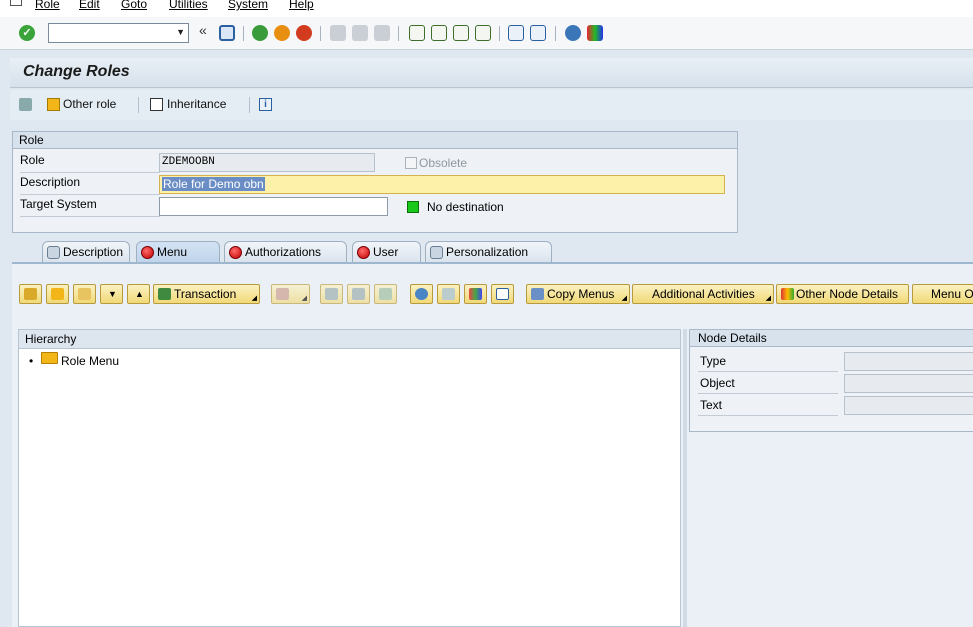 The width and height of the screenshot is (973, 627). I want to click on menu-utilities: Utilities, so click(188, 5).